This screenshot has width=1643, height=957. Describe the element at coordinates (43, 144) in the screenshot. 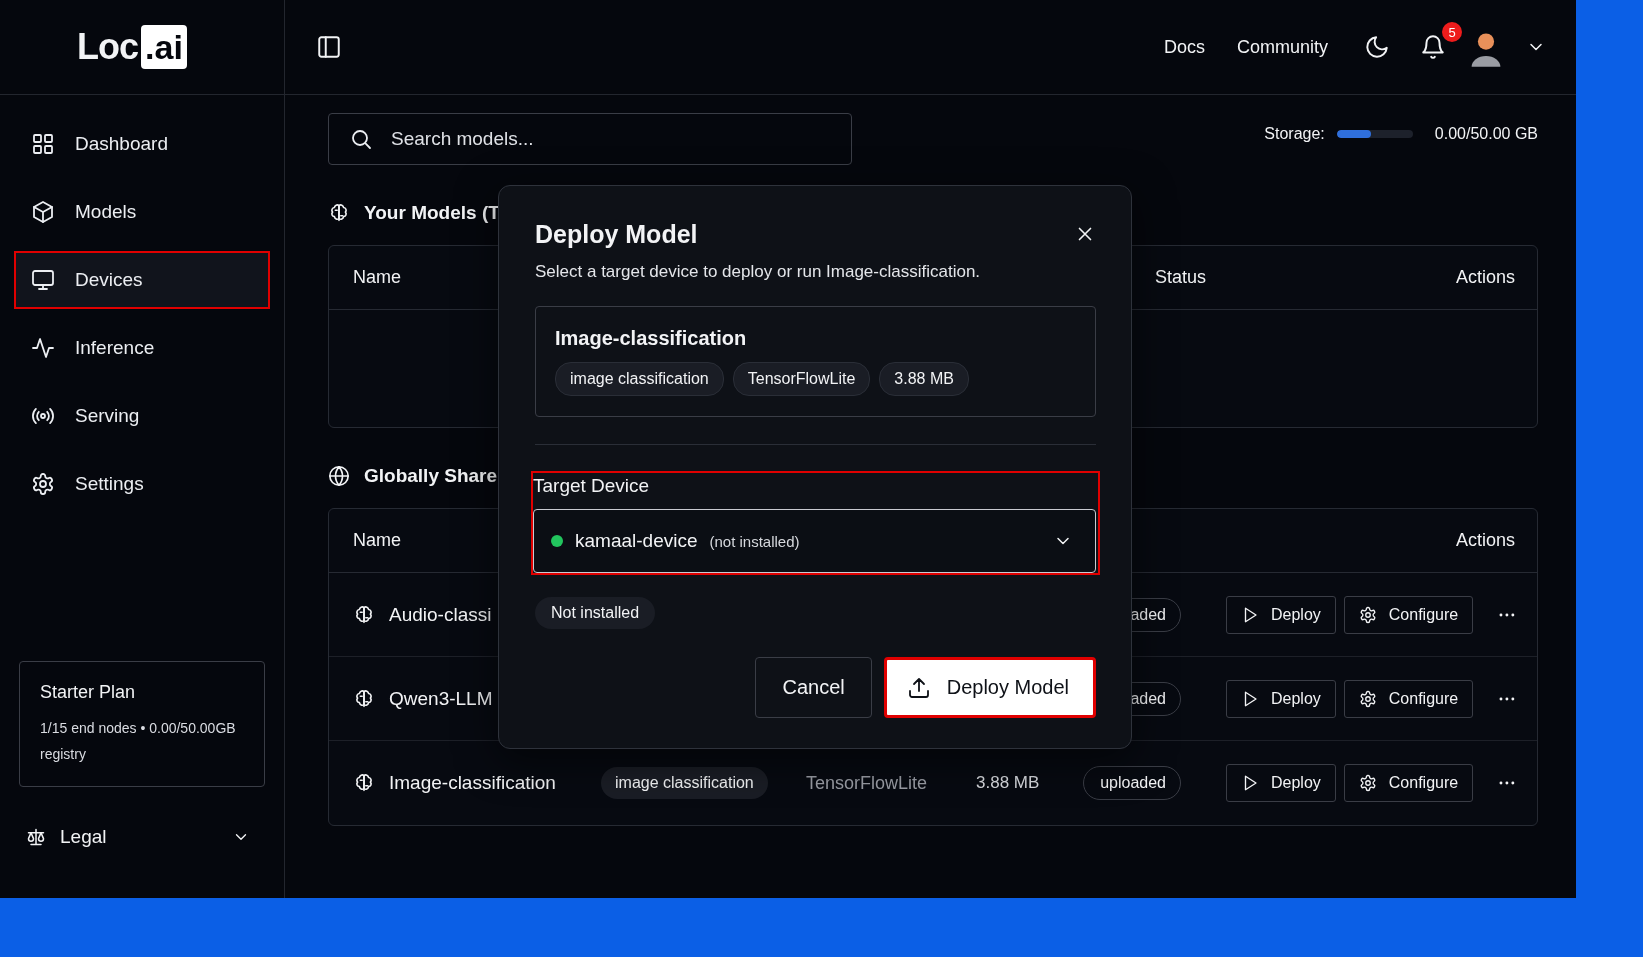

I see `dashboard-grid-icon` at that location.